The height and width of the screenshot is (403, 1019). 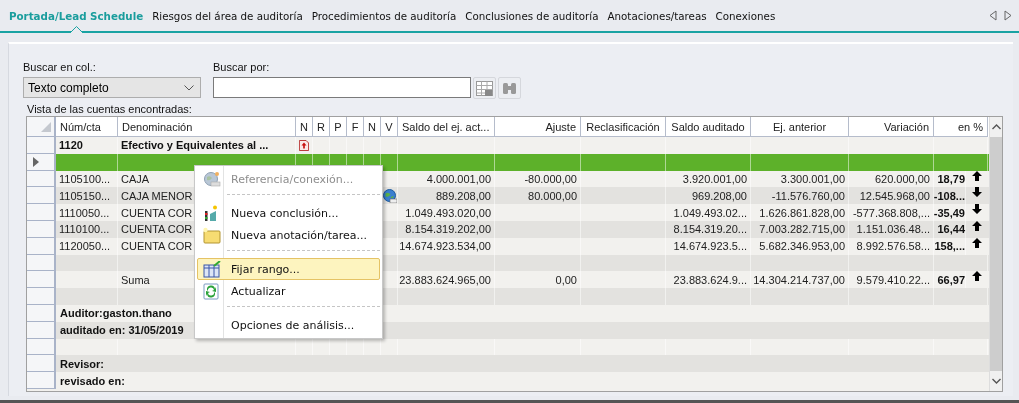 I want to click on chevron-down-icon, so click(x=189, y=87).